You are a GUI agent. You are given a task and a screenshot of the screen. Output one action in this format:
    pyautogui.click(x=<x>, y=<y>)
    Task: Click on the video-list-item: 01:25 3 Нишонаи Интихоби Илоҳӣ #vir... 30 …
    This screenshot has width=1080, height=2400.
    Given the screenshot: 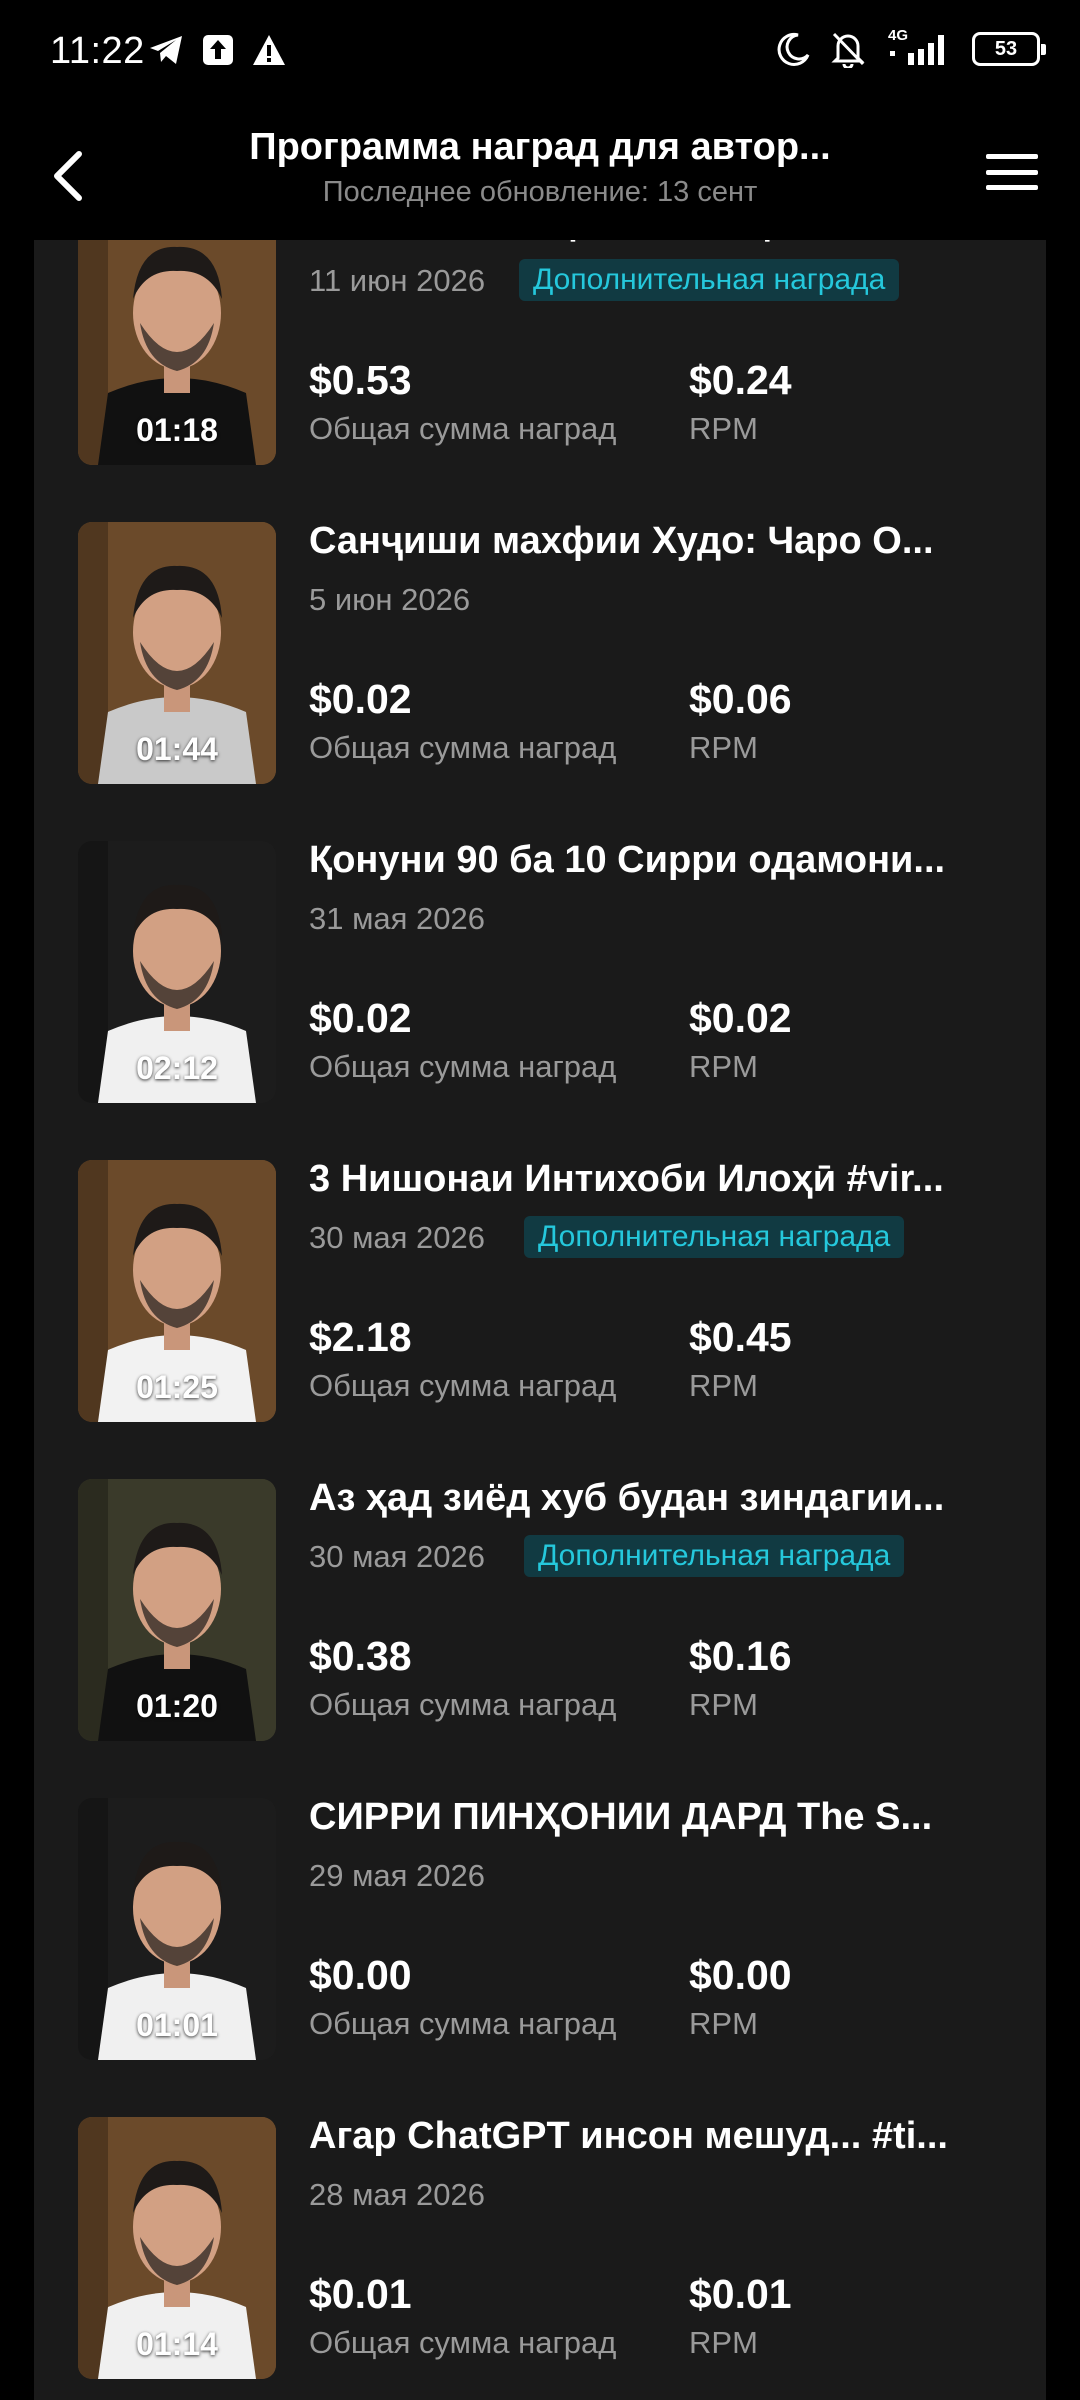 What is the action you would take?
    pyautogui.click(x=540, y=1318)
    